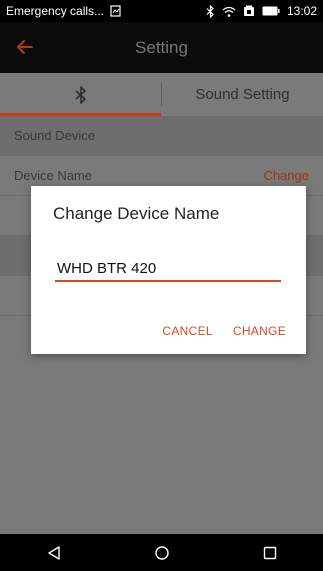 This screenshot has height=571, width=323. What do you see at coordinates (53, 175) in the screenshot?
I see `device-name-label: Device Name` at bounding box center [53, 175].